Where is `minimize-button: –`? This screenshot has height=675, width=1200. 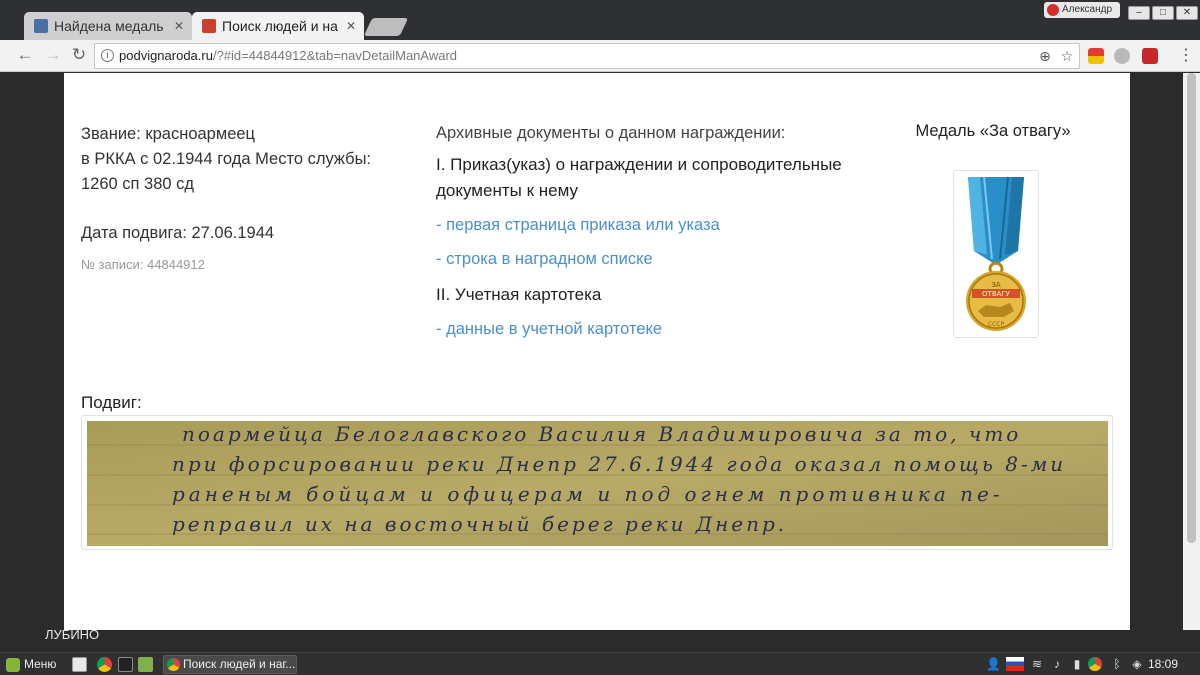
minimize-button: – is located at coordinates (1139, 13).